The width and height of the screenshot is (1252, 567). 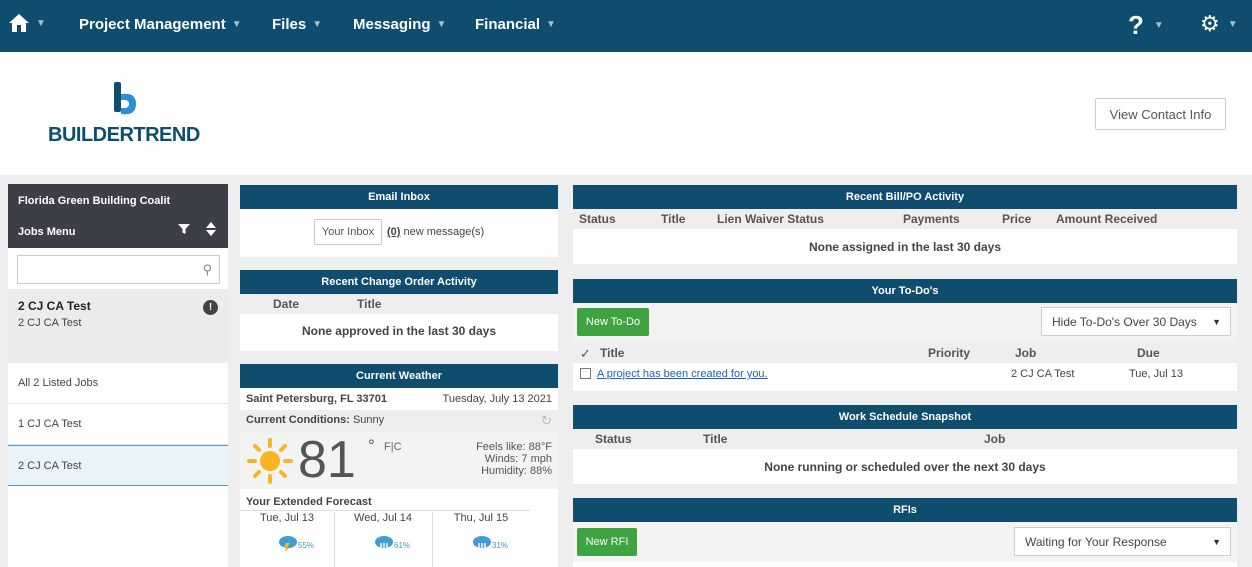 I want to click on column-header: Priority, so click(x=949, y=353).